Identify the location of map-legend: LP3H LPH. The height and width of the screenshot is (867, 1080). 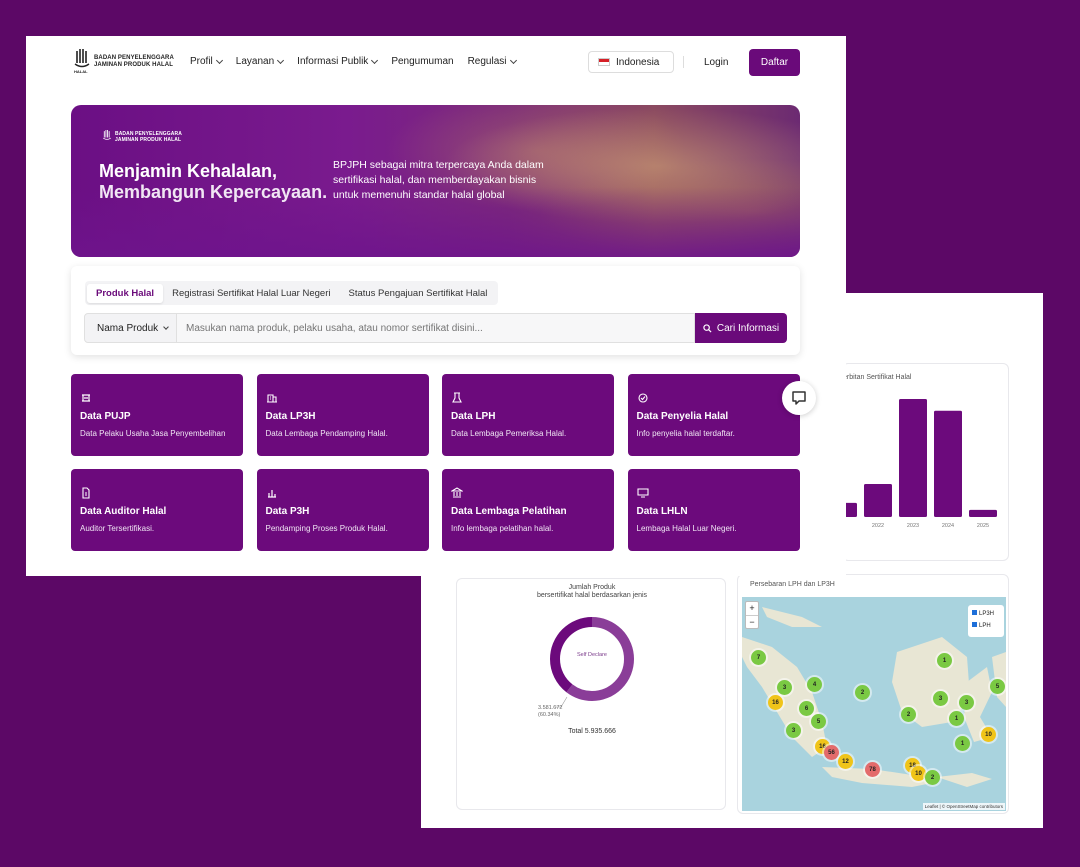
(986, 621).